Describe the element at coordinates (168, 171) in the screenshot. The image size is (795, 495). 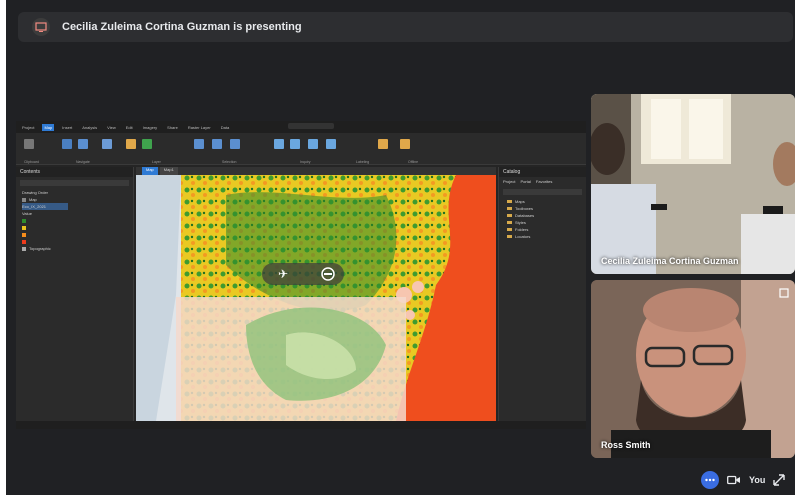
I see `map-tab-map1: Map1` at that location.